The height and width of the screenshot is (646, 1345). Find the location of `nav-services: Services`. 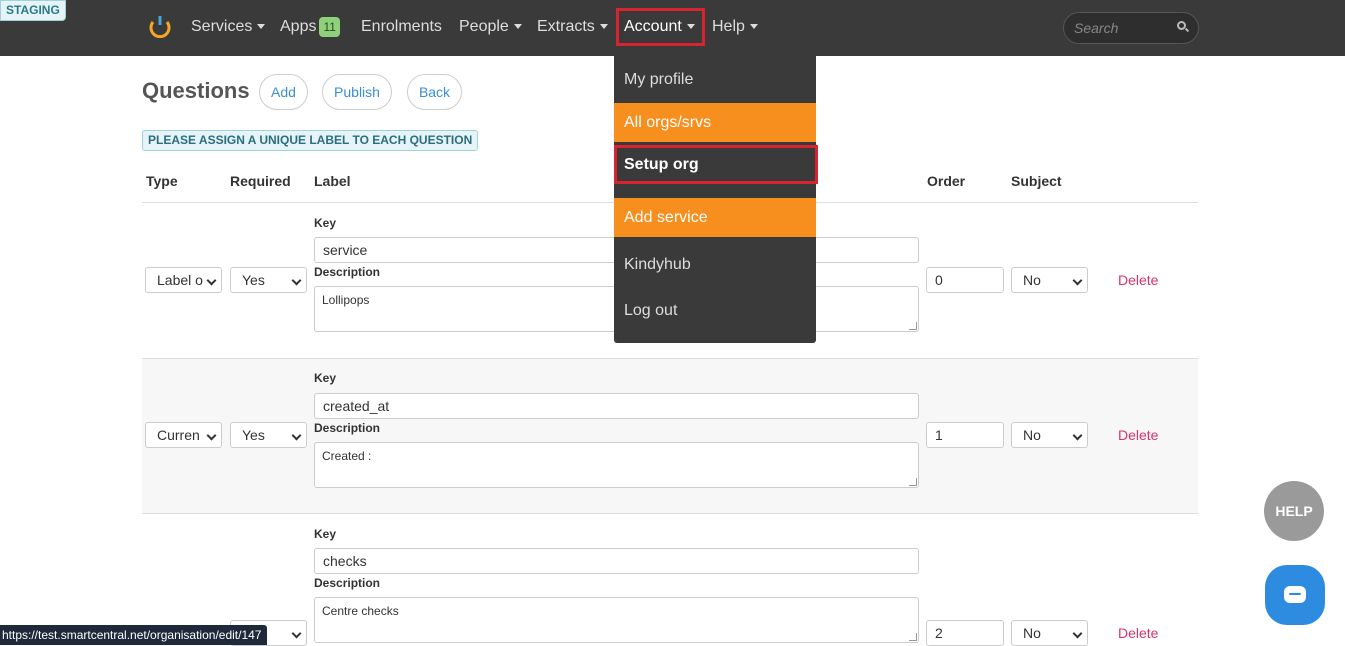

nav-services: Services is located at coordinates (228, 27).